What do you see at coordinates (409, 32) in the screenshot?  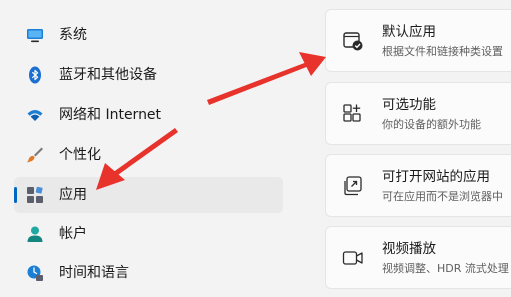 I see `card-title: 默认应用` at bounding box center [409, 32].